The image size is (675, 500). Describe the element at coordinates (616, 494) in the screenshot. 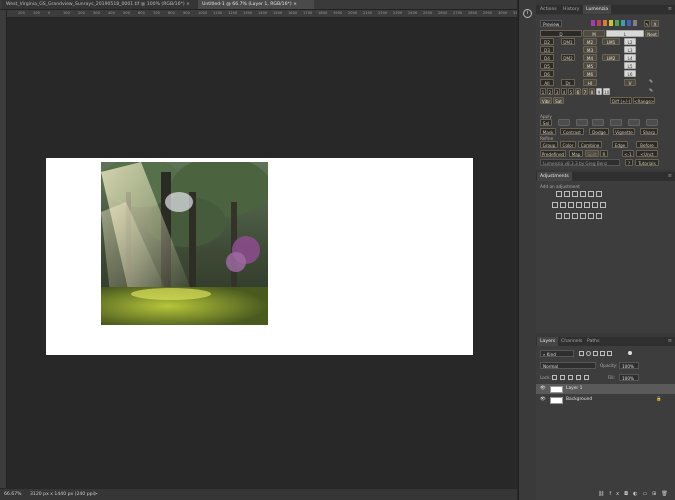

I see `fx-icon: fx` at that location.